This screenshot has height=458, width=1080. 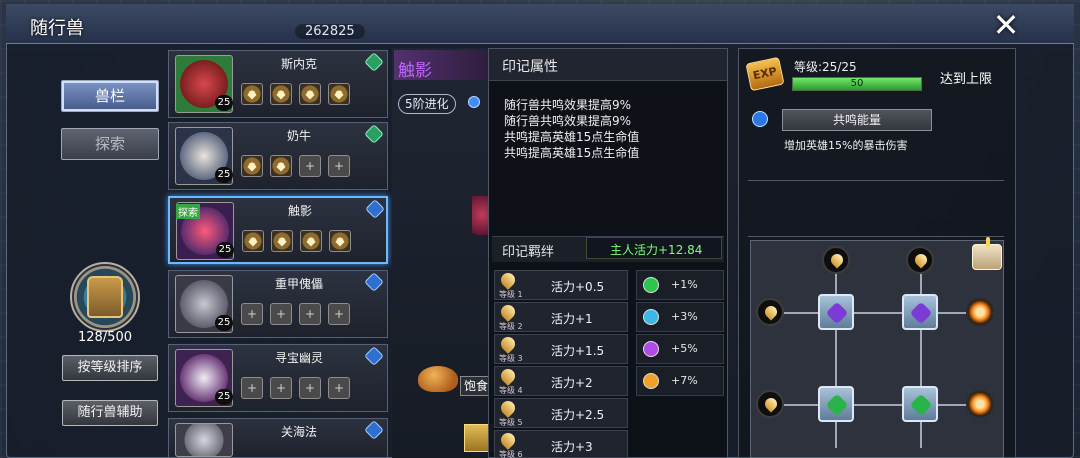 I want to click on gem-bonus: +3%, so click(x=684, y=316).